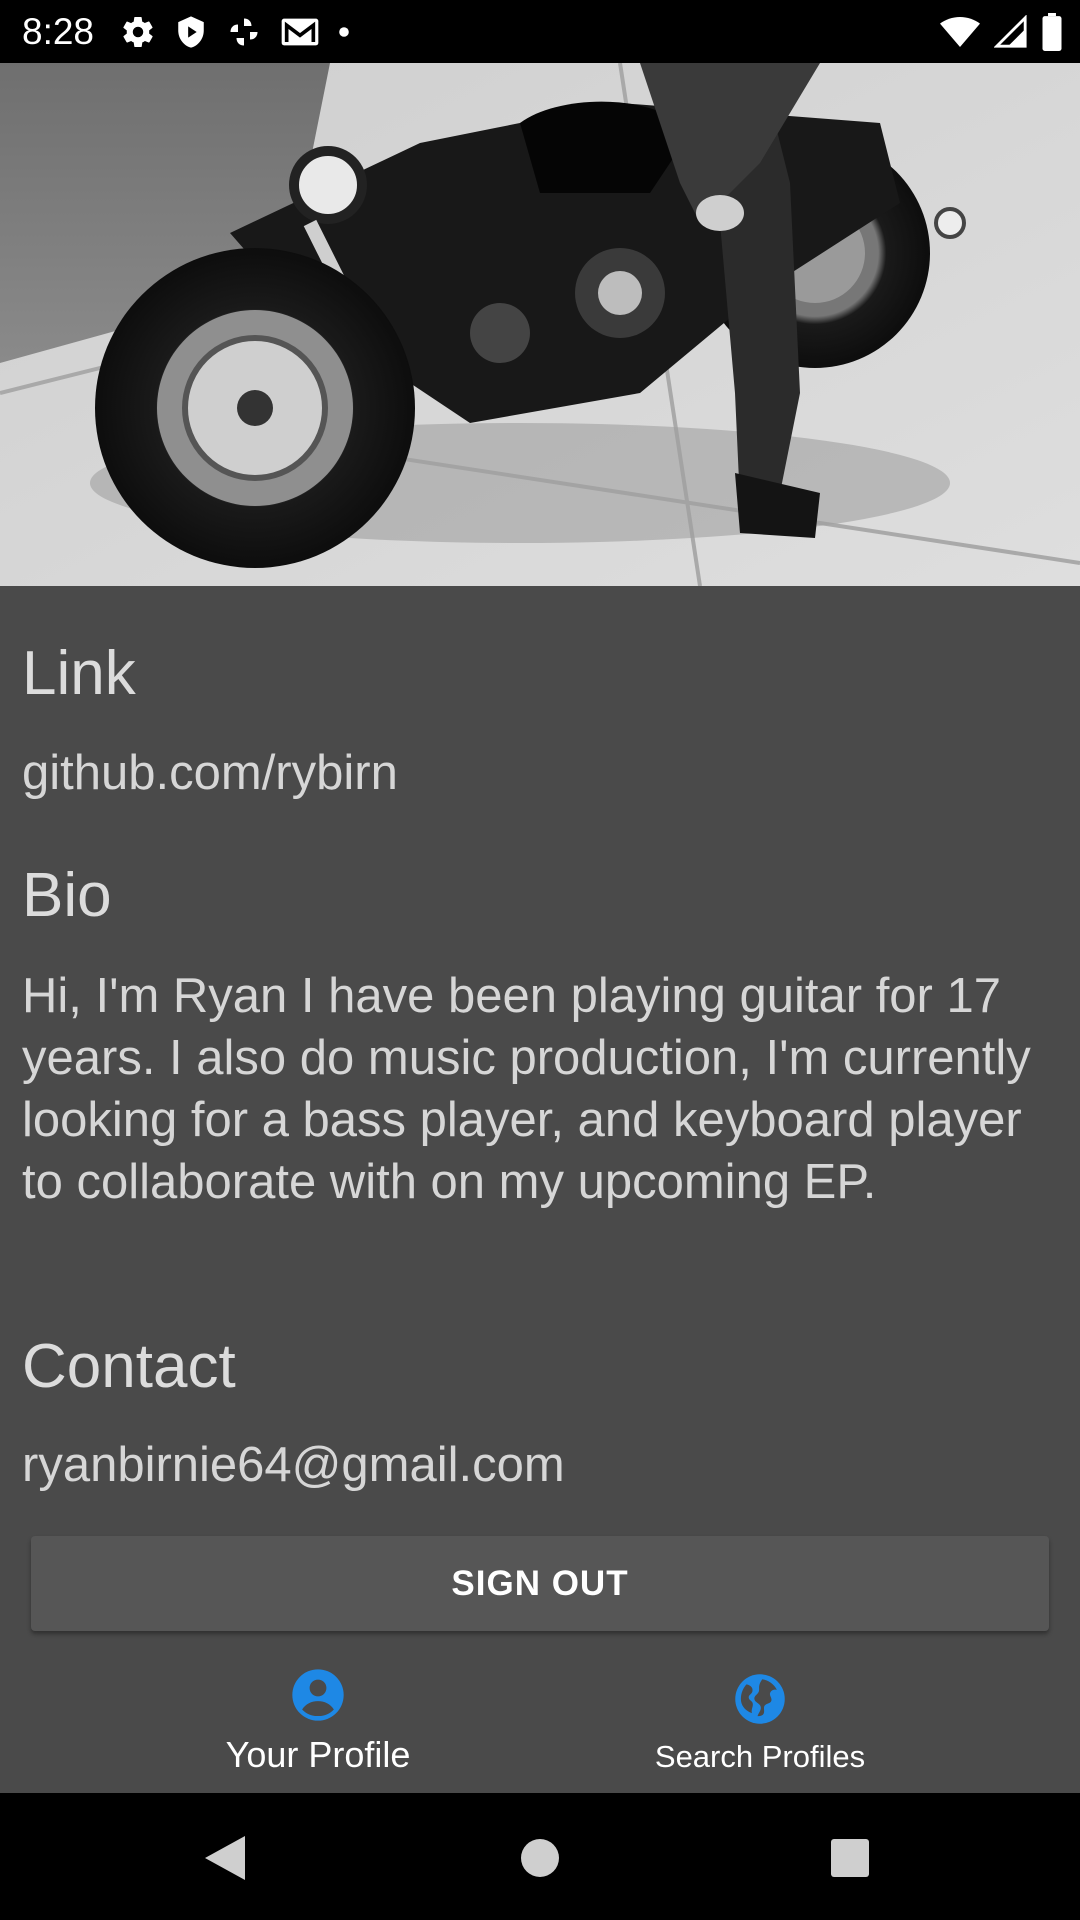  Describe the element at coordinates (318, 1754) in the screenshot. I see `nav-your-profile-label: Your Profile` at that location.